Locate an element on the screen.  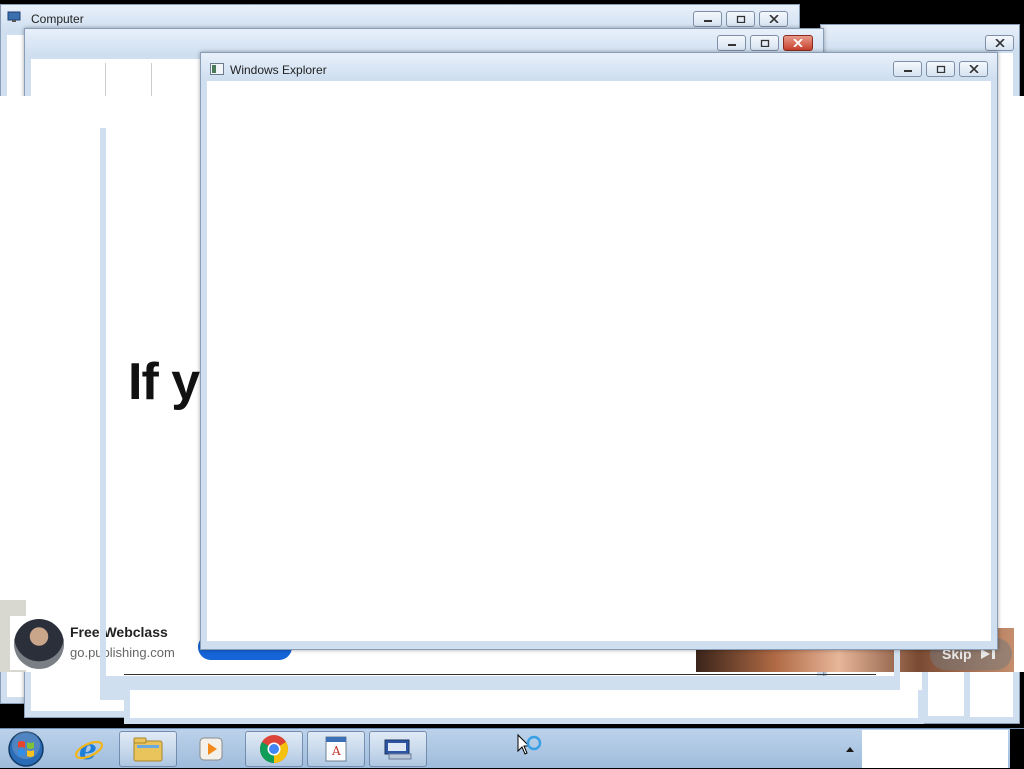
start-button is located at coordinates (26, 749).